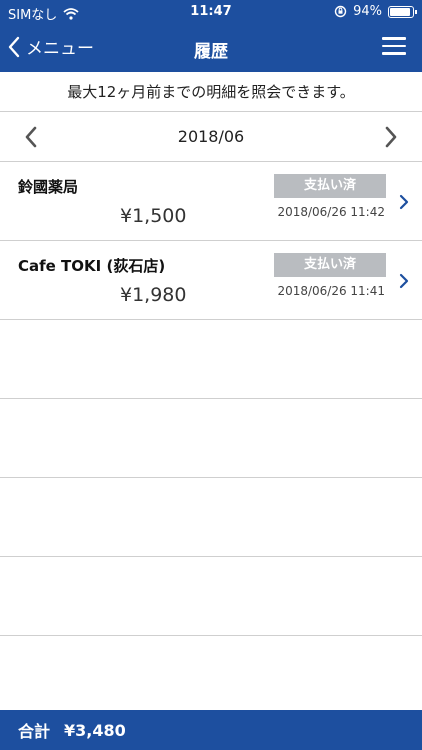 This screenshot has width=422, height=750. What do you see at coordinates (48, 187) in the screenshot?
I see `merchant-name: 鈴國薬局` at bounding box center [48, 187].